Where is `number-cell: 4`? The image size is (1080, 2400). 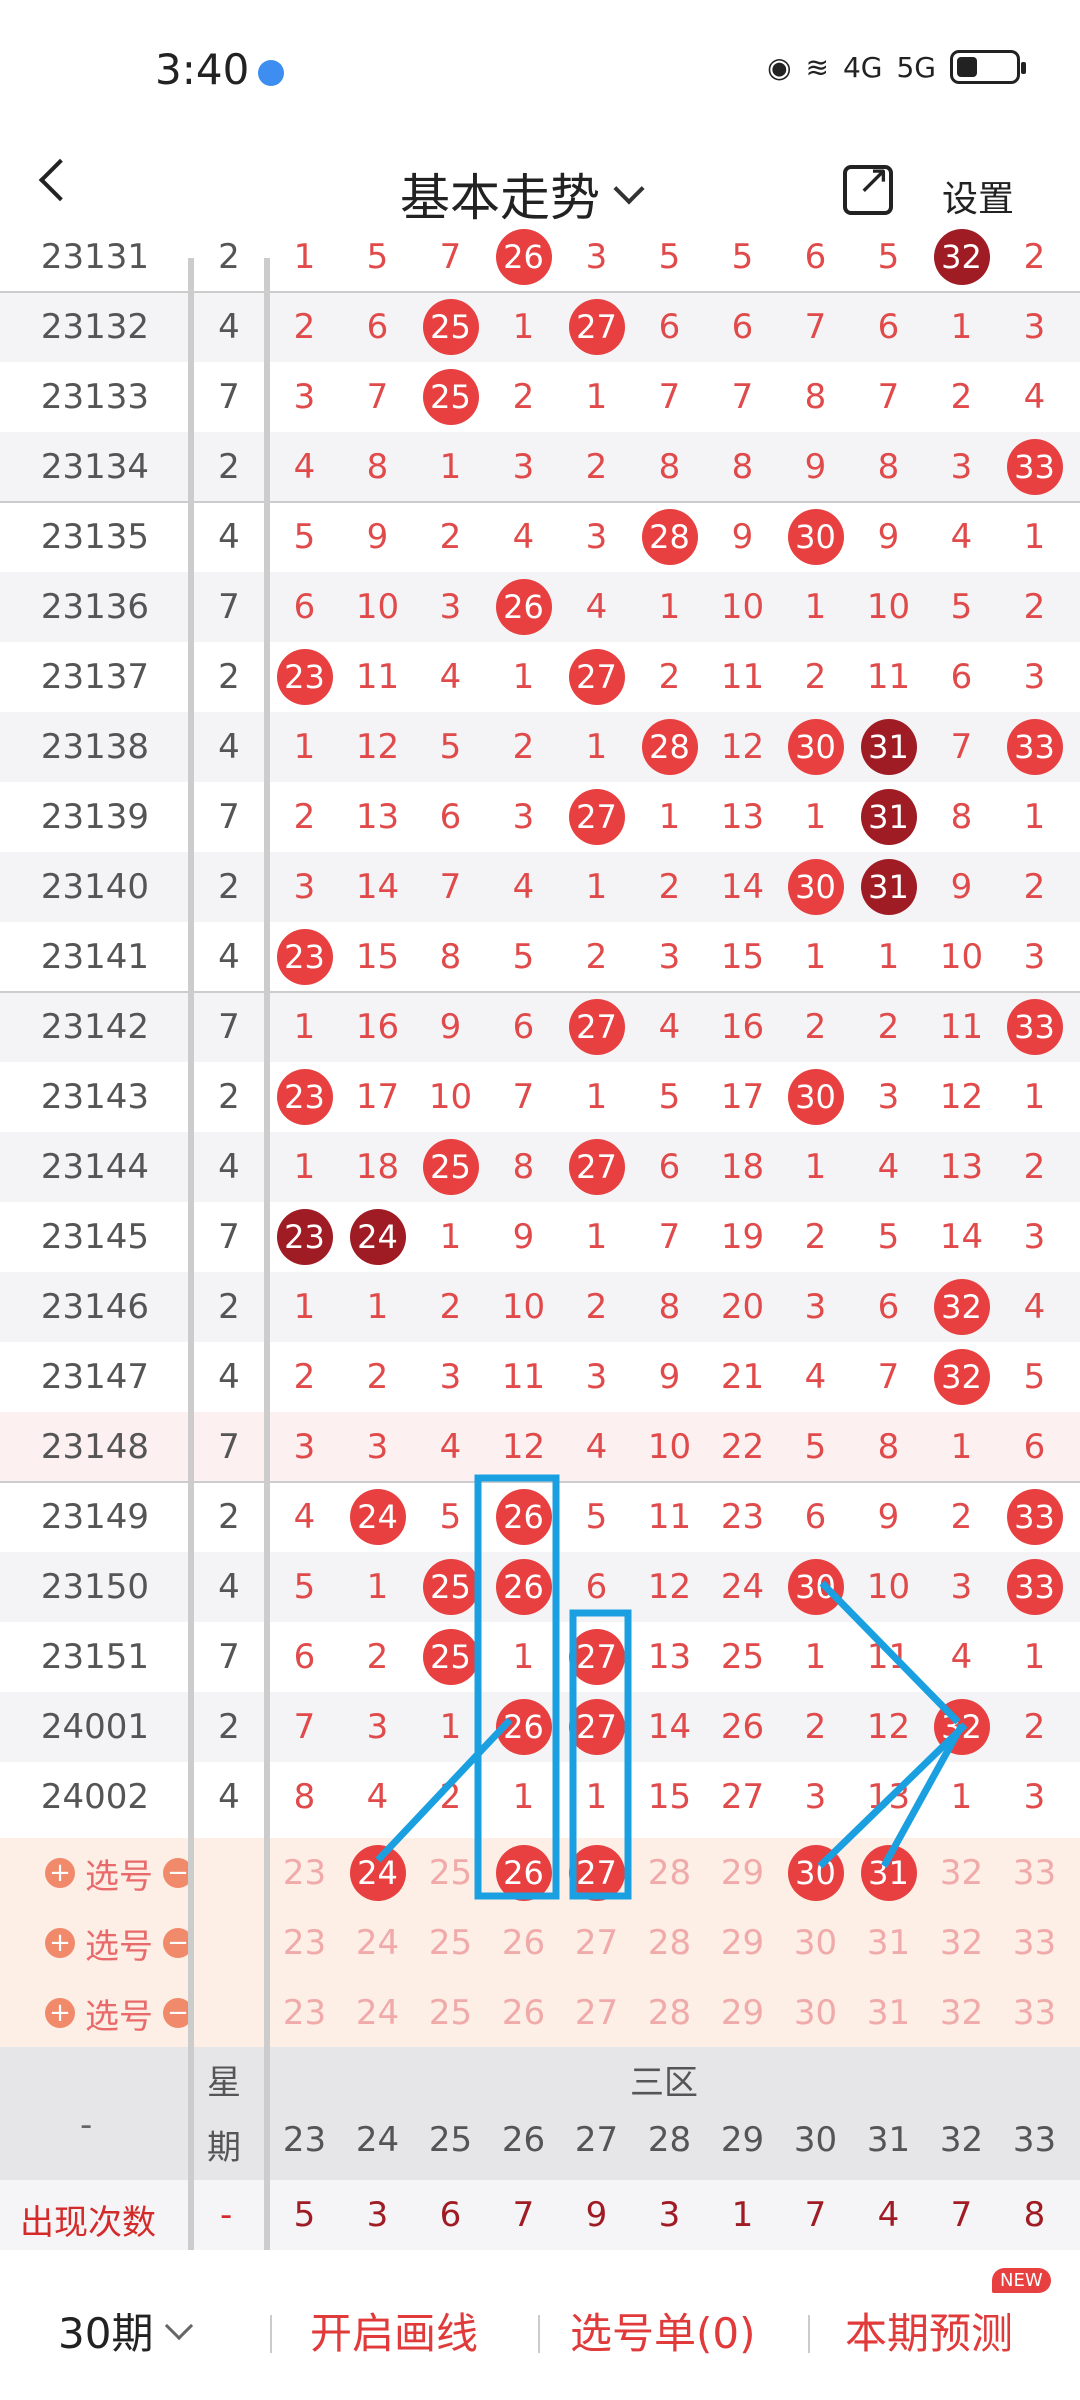 number-cell: 4 is located at coordinates (450, 677).